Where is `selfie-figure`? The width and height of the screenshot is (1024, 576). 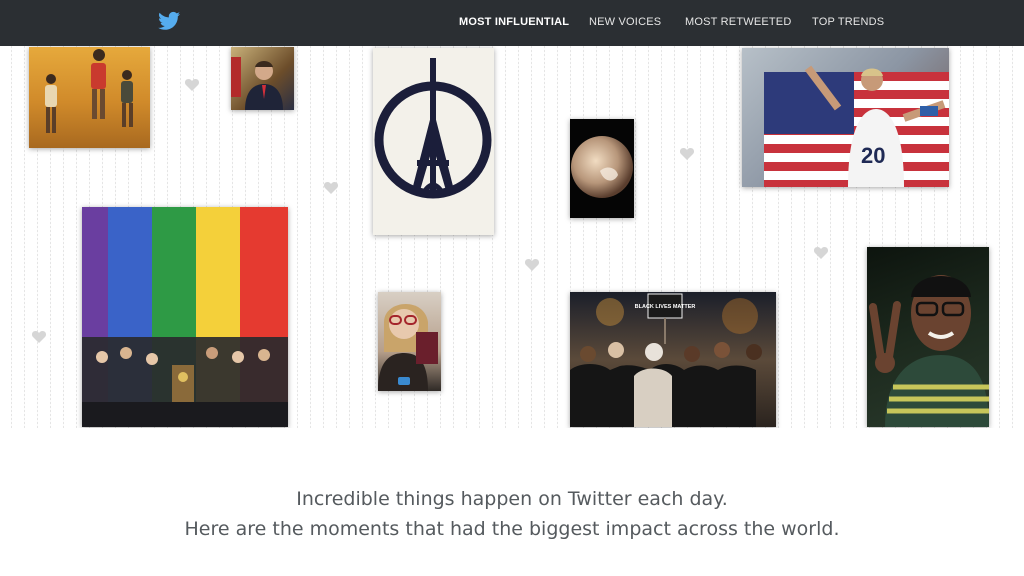
selfie-figure is located at coordinates (408, 347).